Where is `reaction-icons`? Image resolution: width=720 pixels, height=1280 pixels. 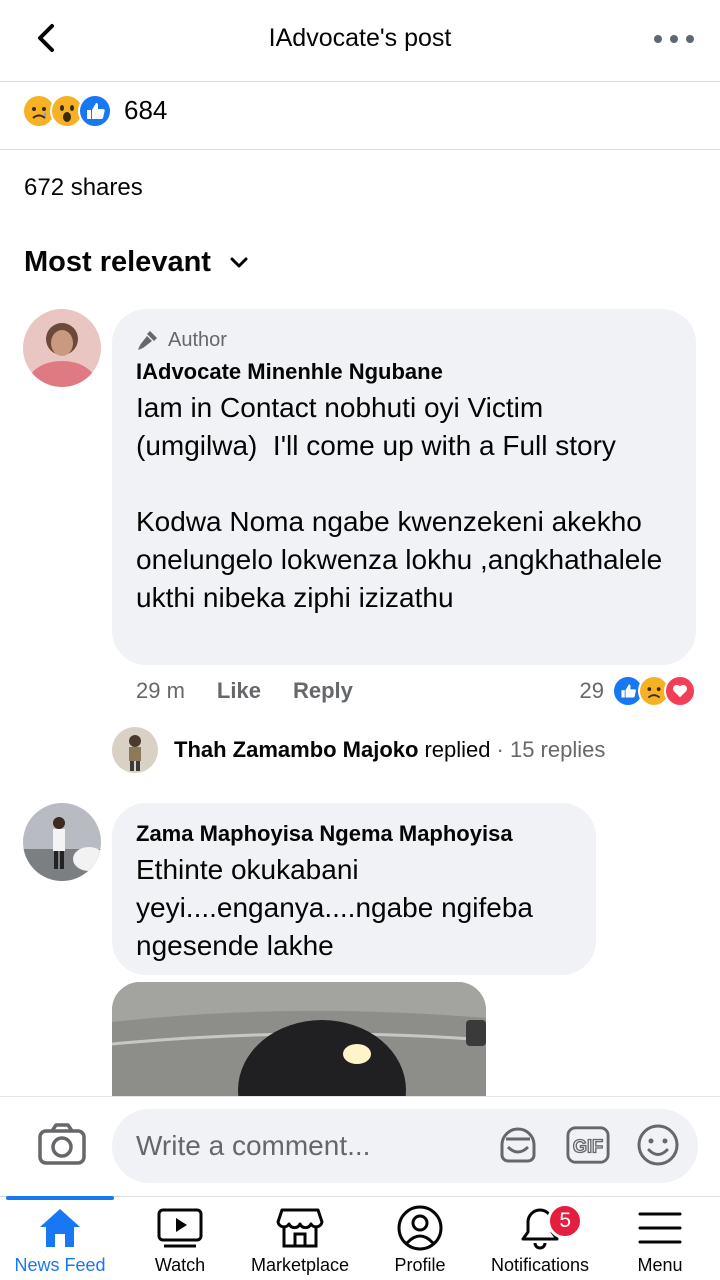
reaction-icons is located at coordinates (67, 111).